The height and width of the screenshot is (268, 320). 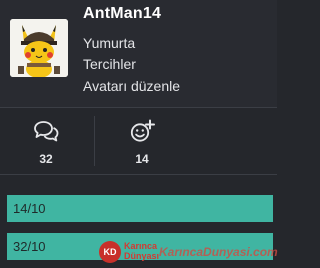 I want to click on user-rank: Yumurta, so click(x=109, y=43).